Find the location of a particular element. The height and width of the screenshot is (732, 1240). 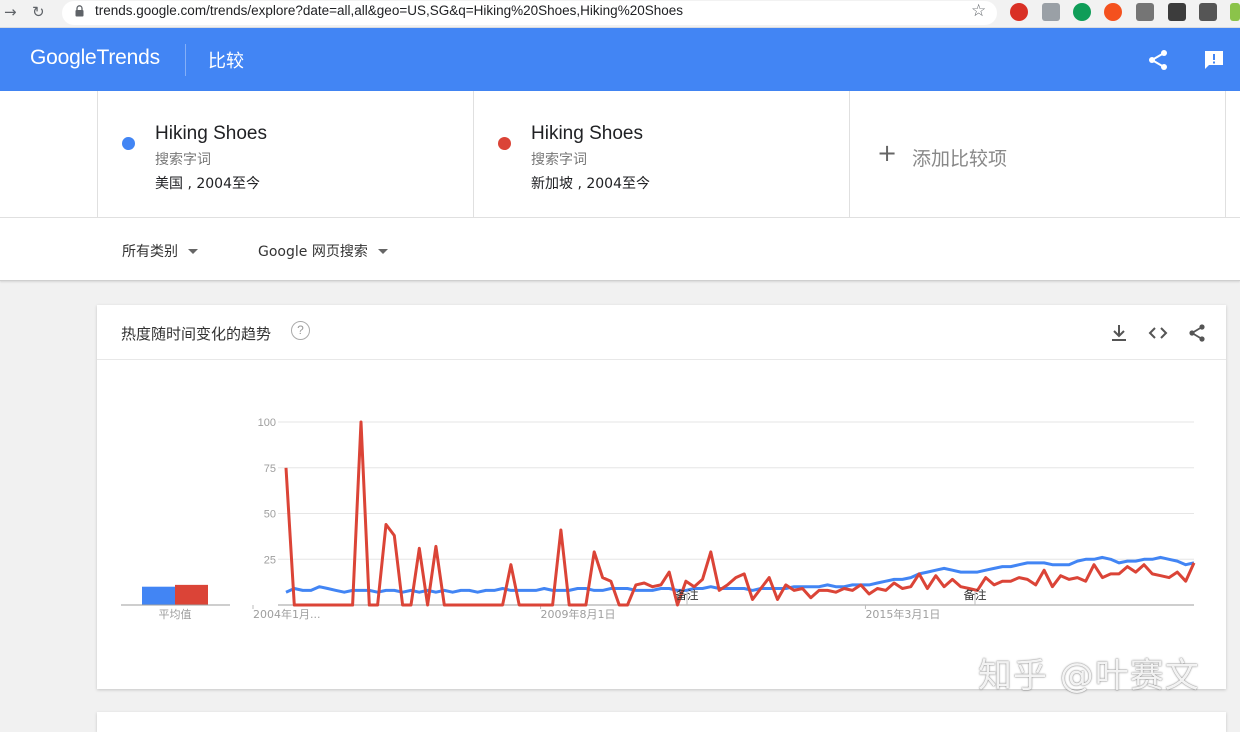

category-dropdown: 所有类别 is located at coordinates (160, 251).